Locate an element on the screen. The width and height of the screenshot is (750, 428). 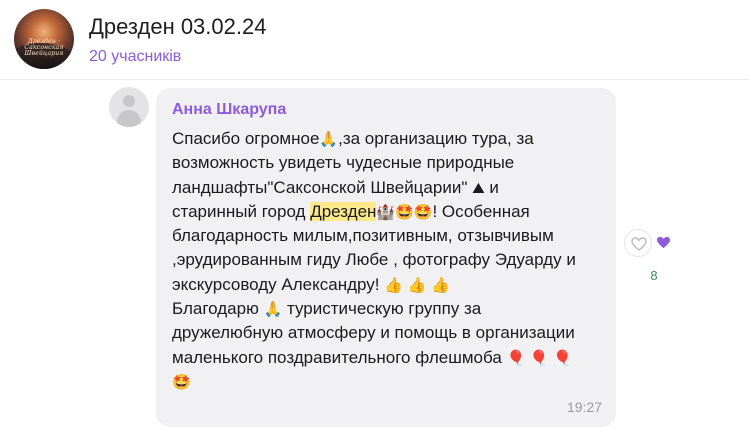
chat-title: Дрезден 03.02.24 is located at coordinates (177, 27).